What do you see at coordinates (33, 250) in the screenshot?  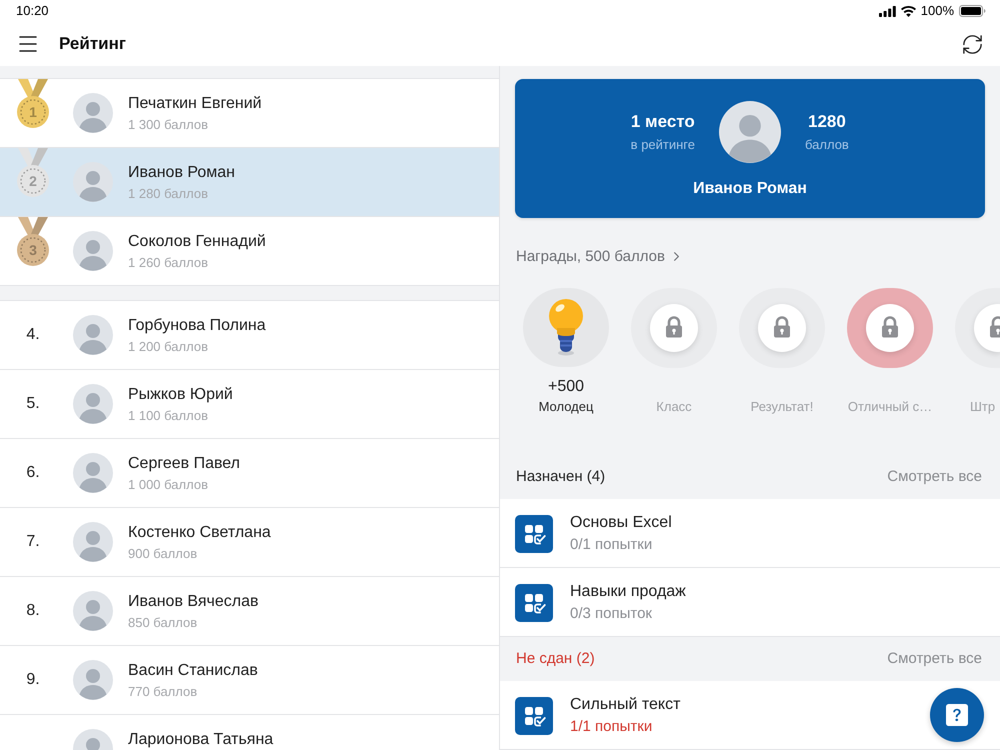 I see `medal-rank: 3` at bounding box center [33, 250].